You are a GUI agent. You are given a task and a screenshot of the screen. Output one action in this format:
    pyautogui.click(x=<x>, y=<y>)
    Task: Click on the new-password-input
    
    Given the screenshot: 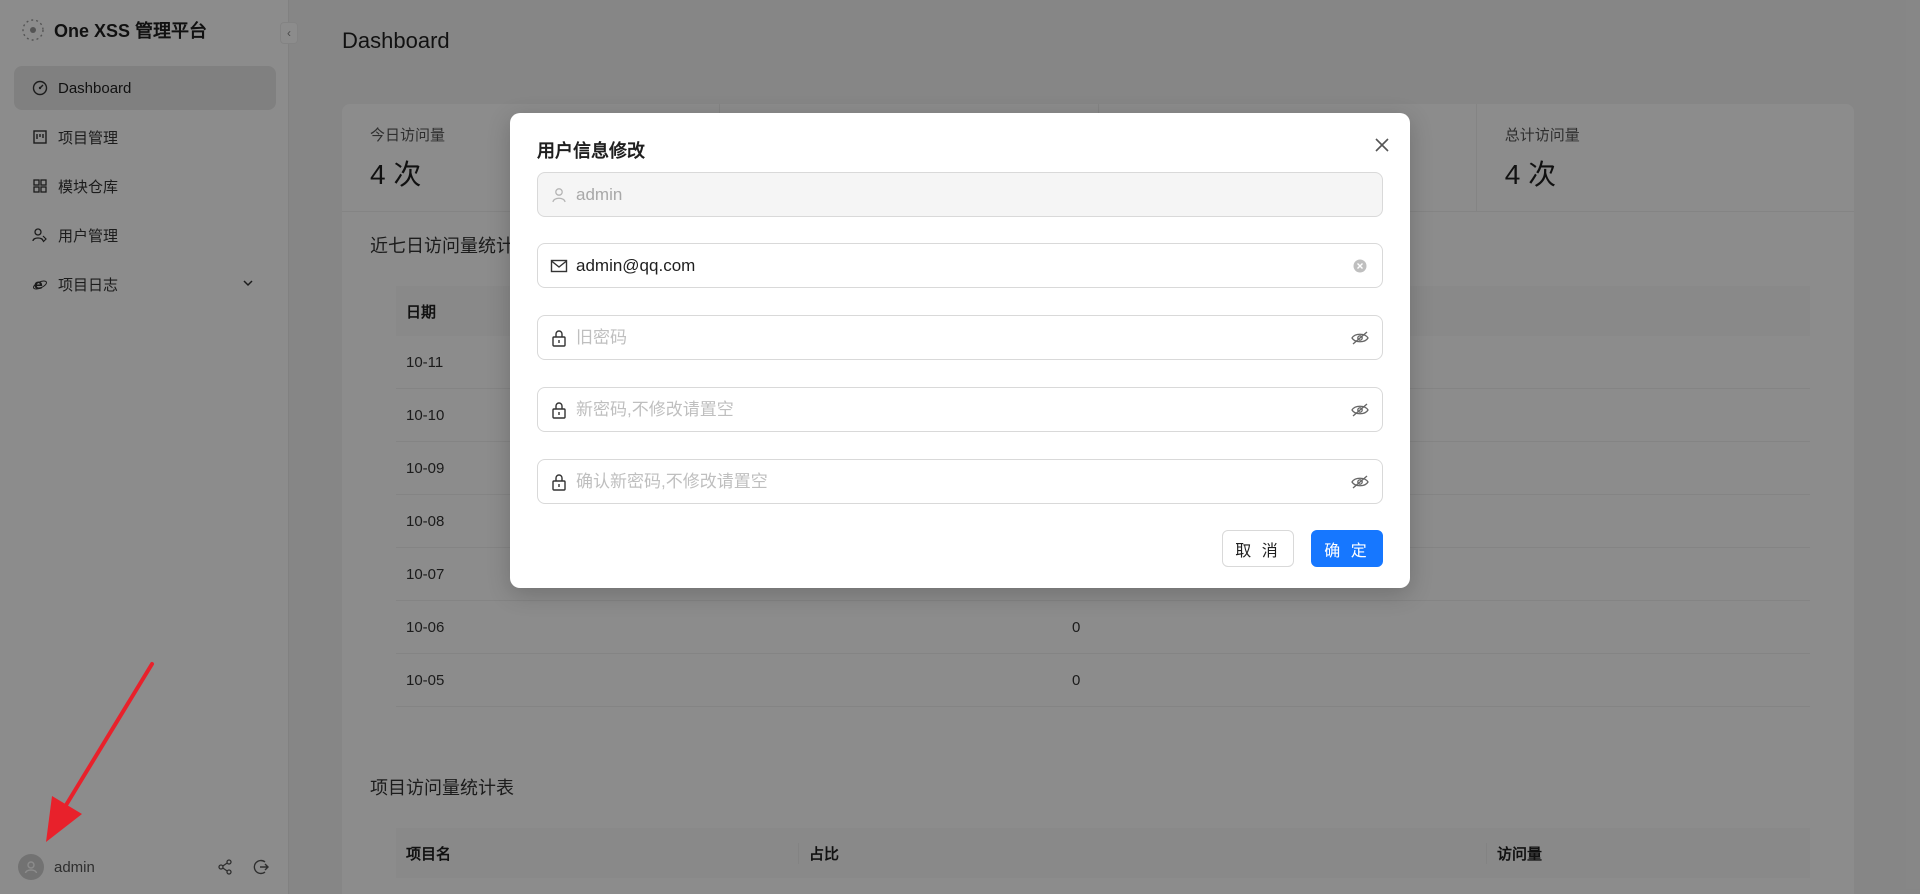 What is the action you would take?
    pyautogui.click(x=959, y=409)
    